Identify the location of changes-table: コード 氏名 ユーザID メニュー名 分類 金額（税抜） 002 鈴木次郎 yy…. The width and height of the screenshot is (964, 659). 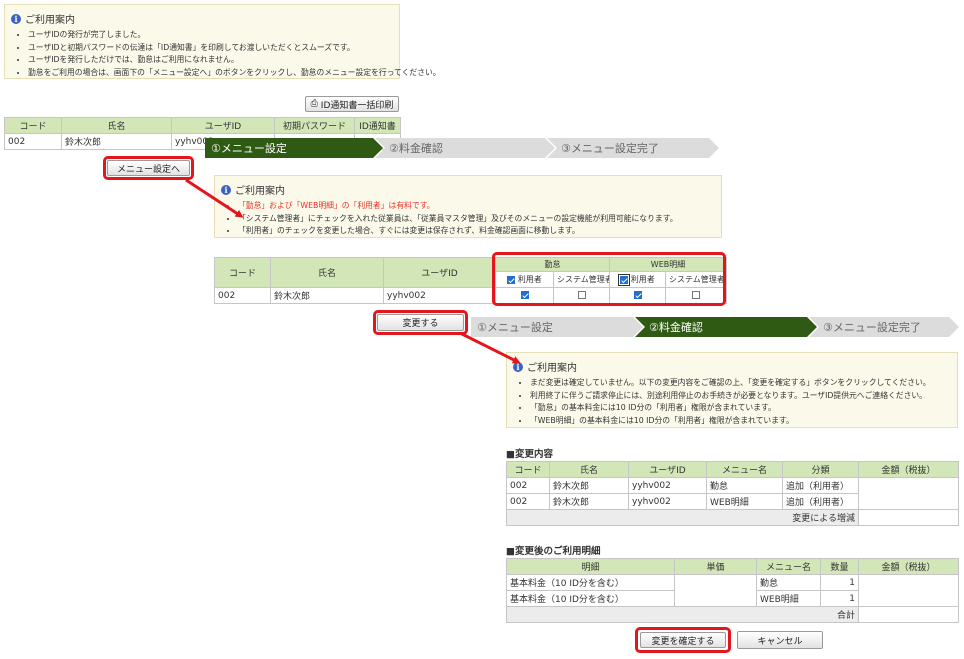
(732, 493).